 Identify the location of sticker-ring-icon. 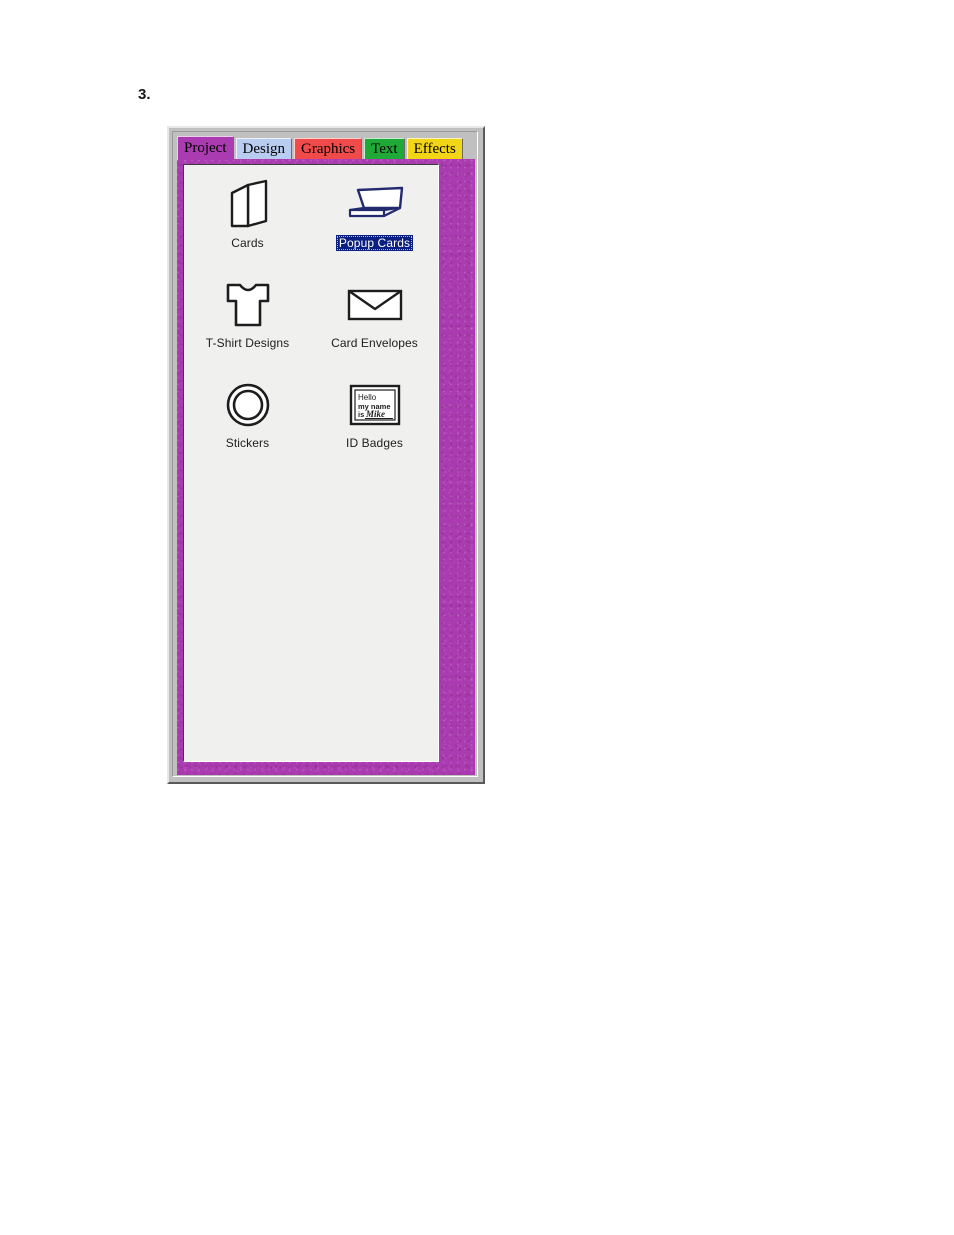
(248, 405).